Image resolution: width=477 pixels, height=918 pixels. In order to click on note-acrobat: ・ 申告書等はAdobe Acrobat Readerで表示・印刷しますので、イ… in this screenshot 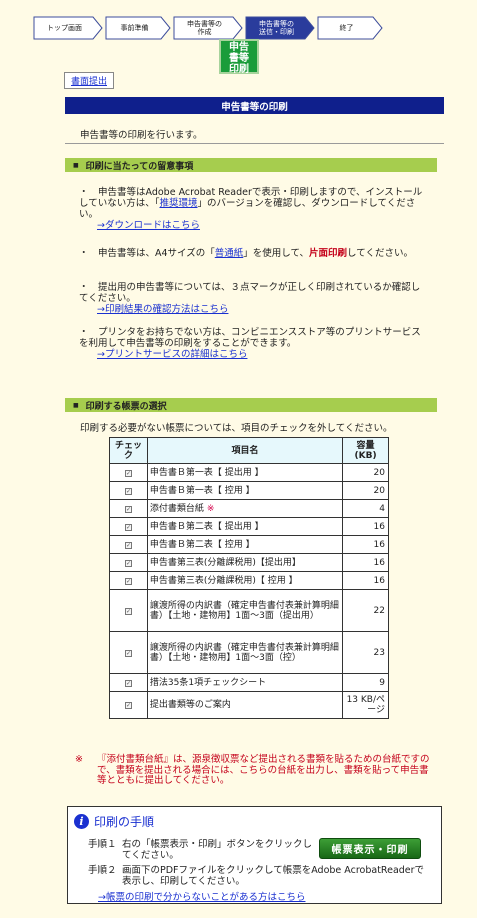, I will do `click(254, 209)`.